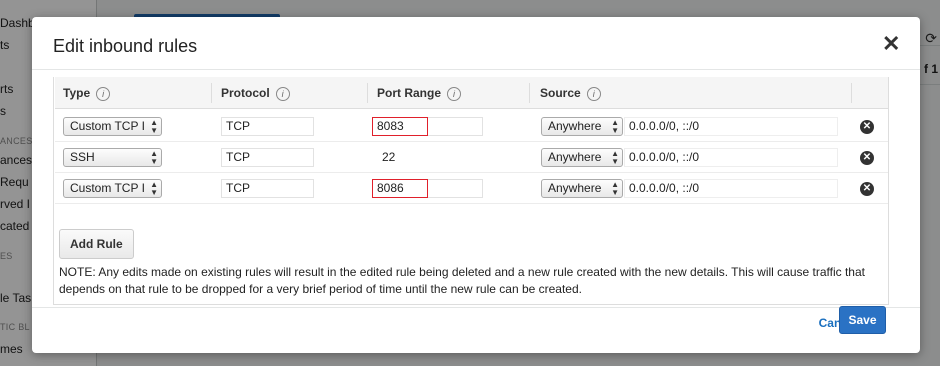 The height and width of the screenshot is (366, 940). What do you see at coordinates (862, 320) in the screenshot?
I see `save-button: Save` at bounding box center [862, 320].